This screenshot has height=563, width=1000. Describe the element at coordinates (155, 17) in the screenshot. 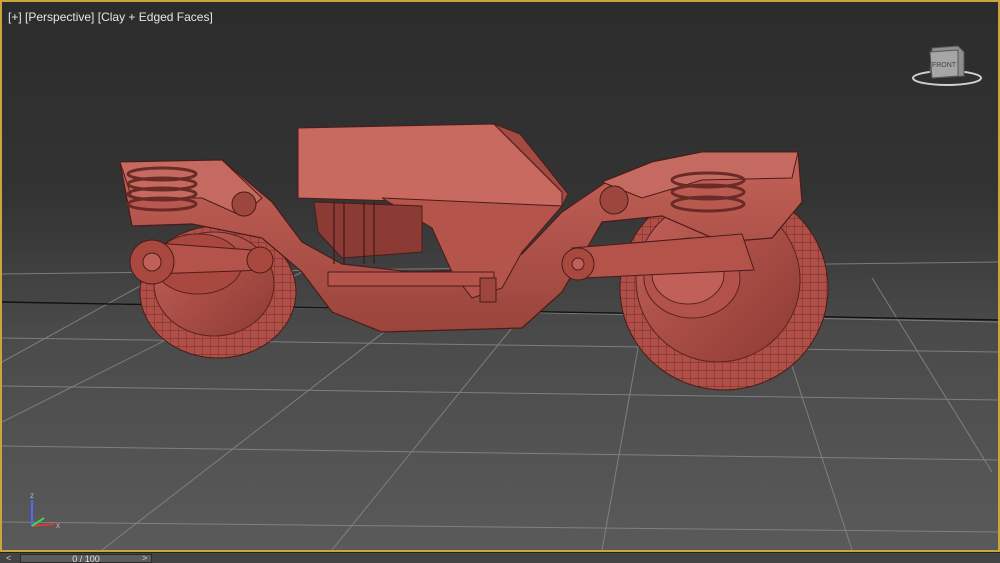

I see `shading-mode-menu: [Clay + Edged Faces]` at that location.